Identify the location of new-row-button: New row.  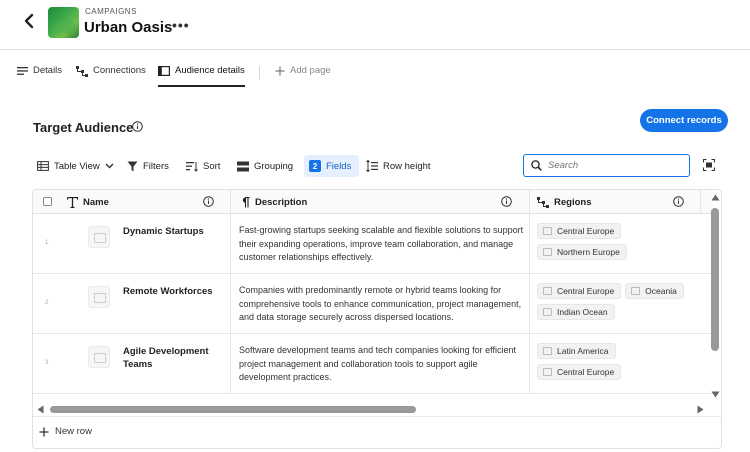
(65, 431).